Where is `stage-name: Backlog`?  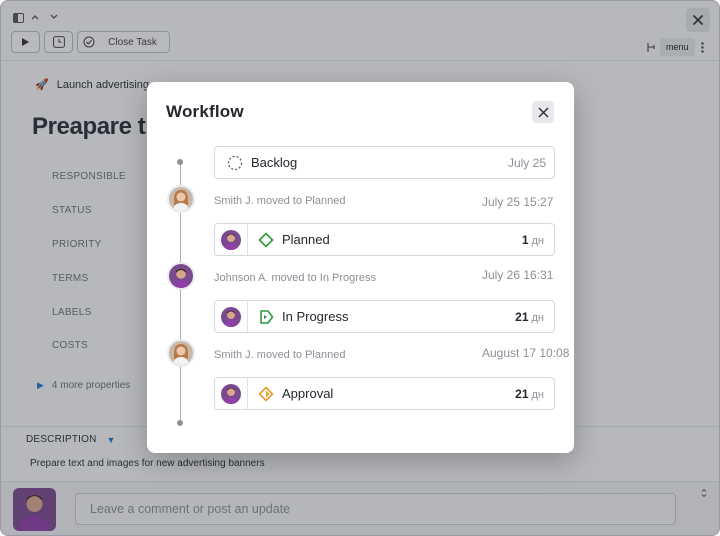
stage-name: Backlog is located at coordinates (274, 162).